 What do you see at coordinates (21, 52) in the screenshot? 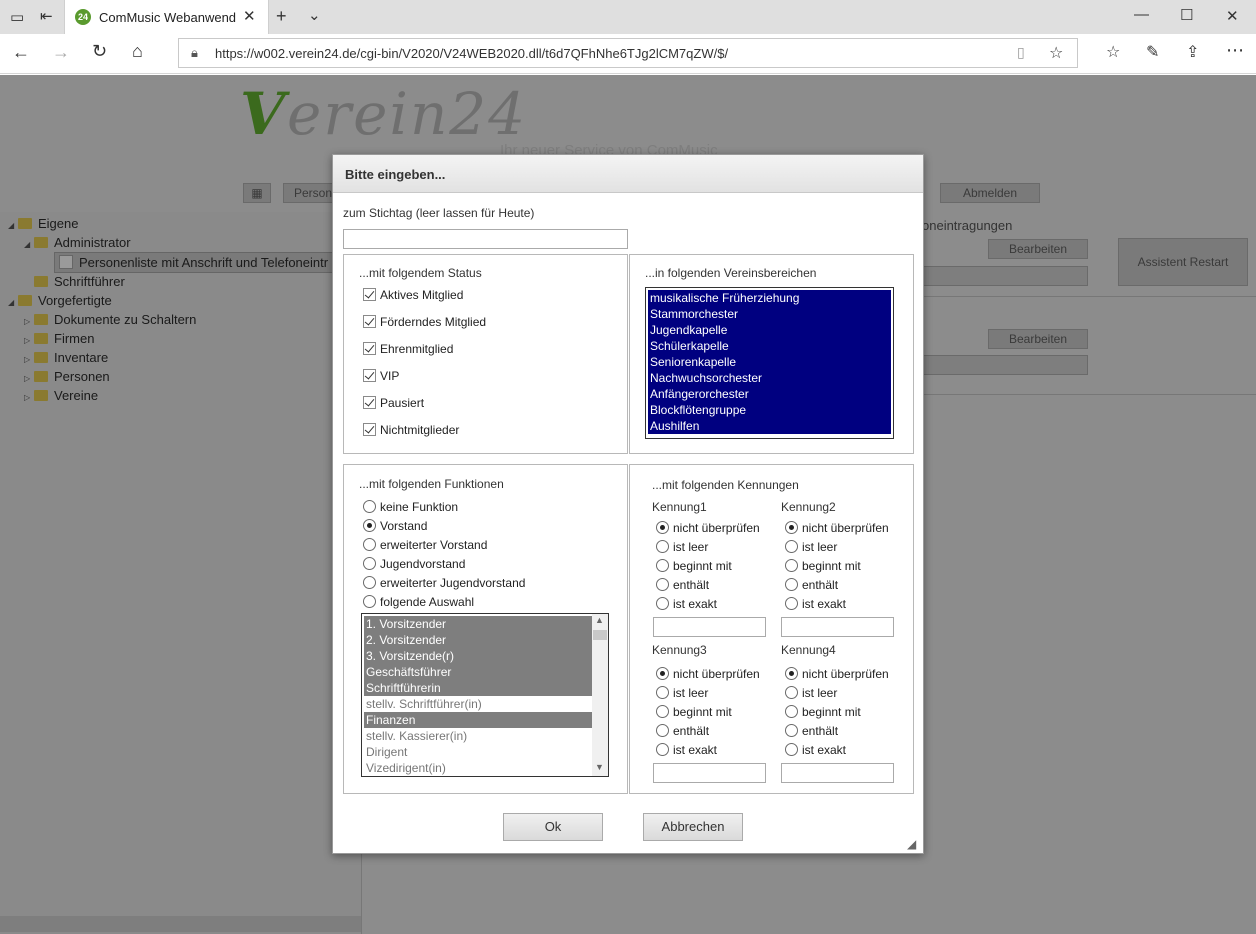
I see `back-icon: ←` at bounding box center [21, 52].